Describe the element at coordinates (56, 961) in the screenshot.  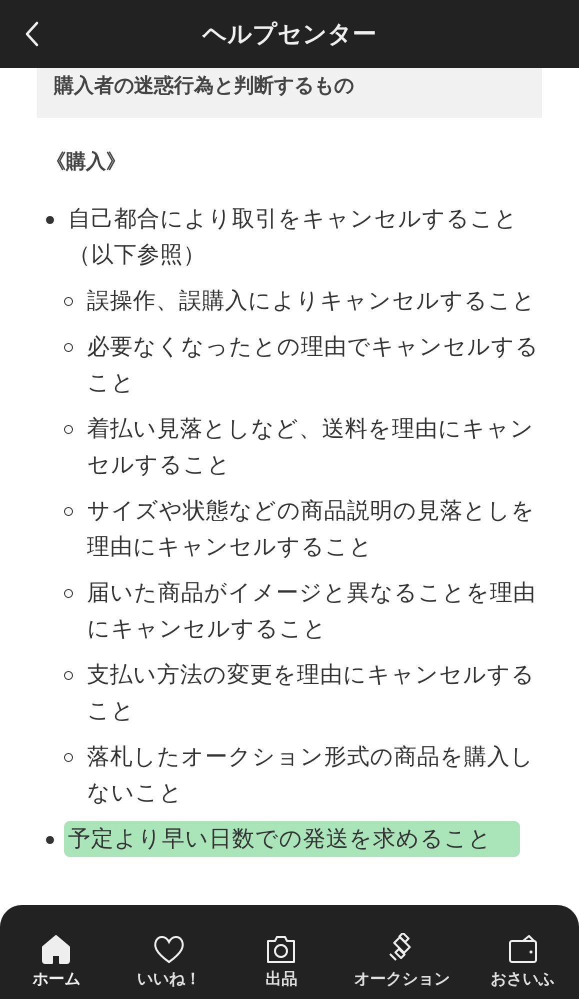
I see `nav-tab: ホーム` at that location.